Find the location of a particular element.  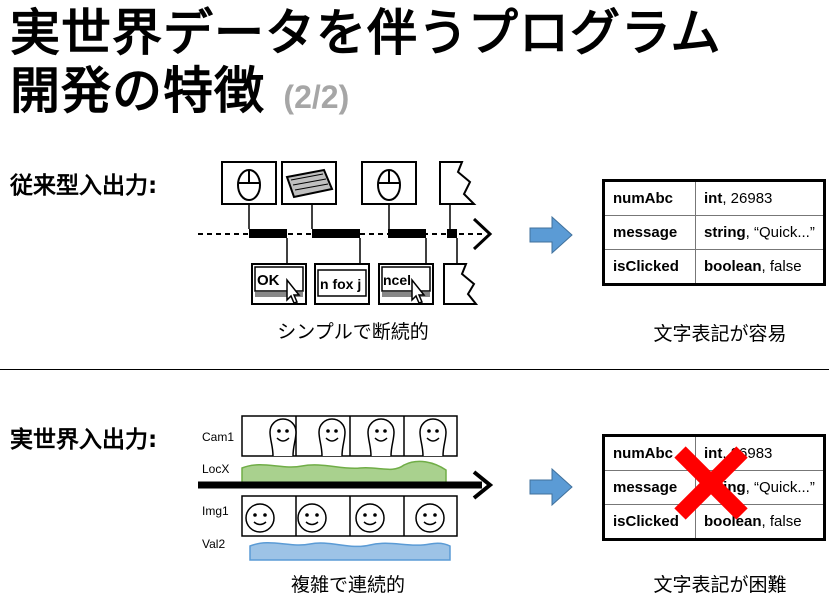

locx-area is located at coordinates (344, 472).